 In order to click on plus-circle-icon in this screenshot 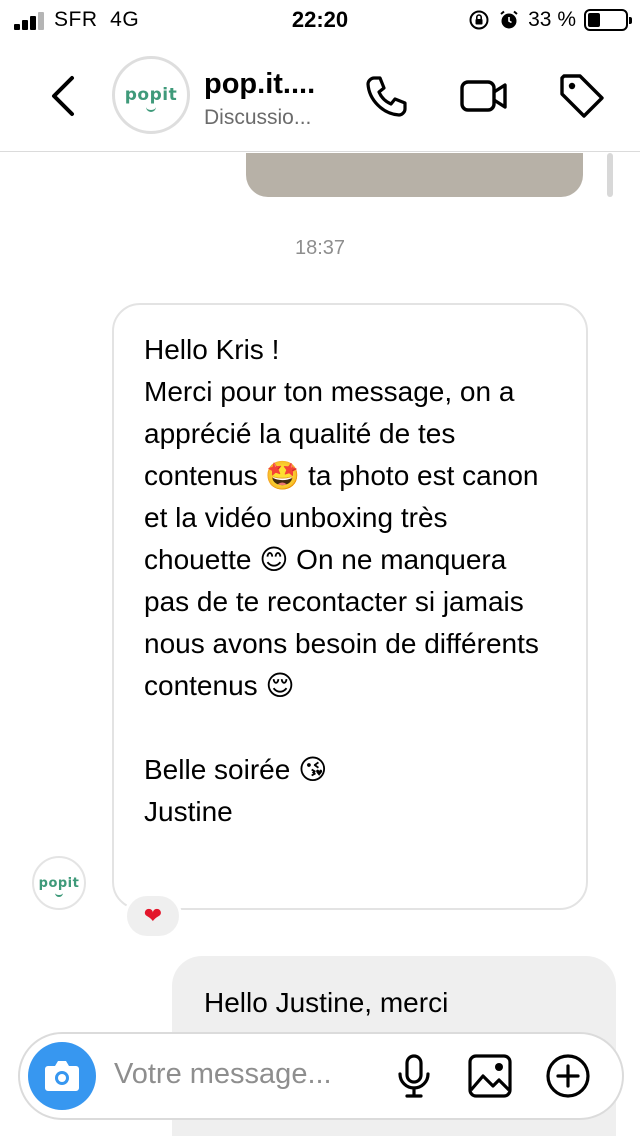, I will do `click(568, 1076)`.